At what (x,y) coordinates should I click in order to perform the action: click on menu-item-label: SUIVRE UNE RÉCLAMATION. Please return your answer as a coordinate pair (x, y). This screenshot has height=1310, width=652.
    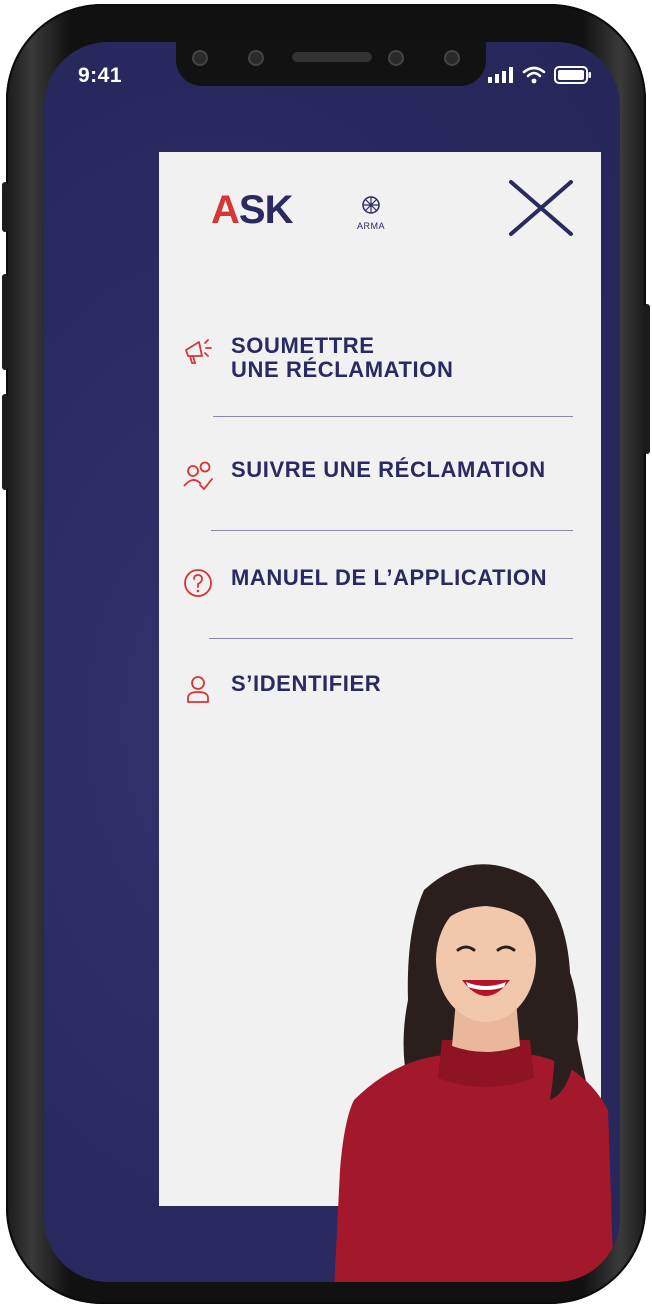
    Looking at the image, I should click on (388, 469).